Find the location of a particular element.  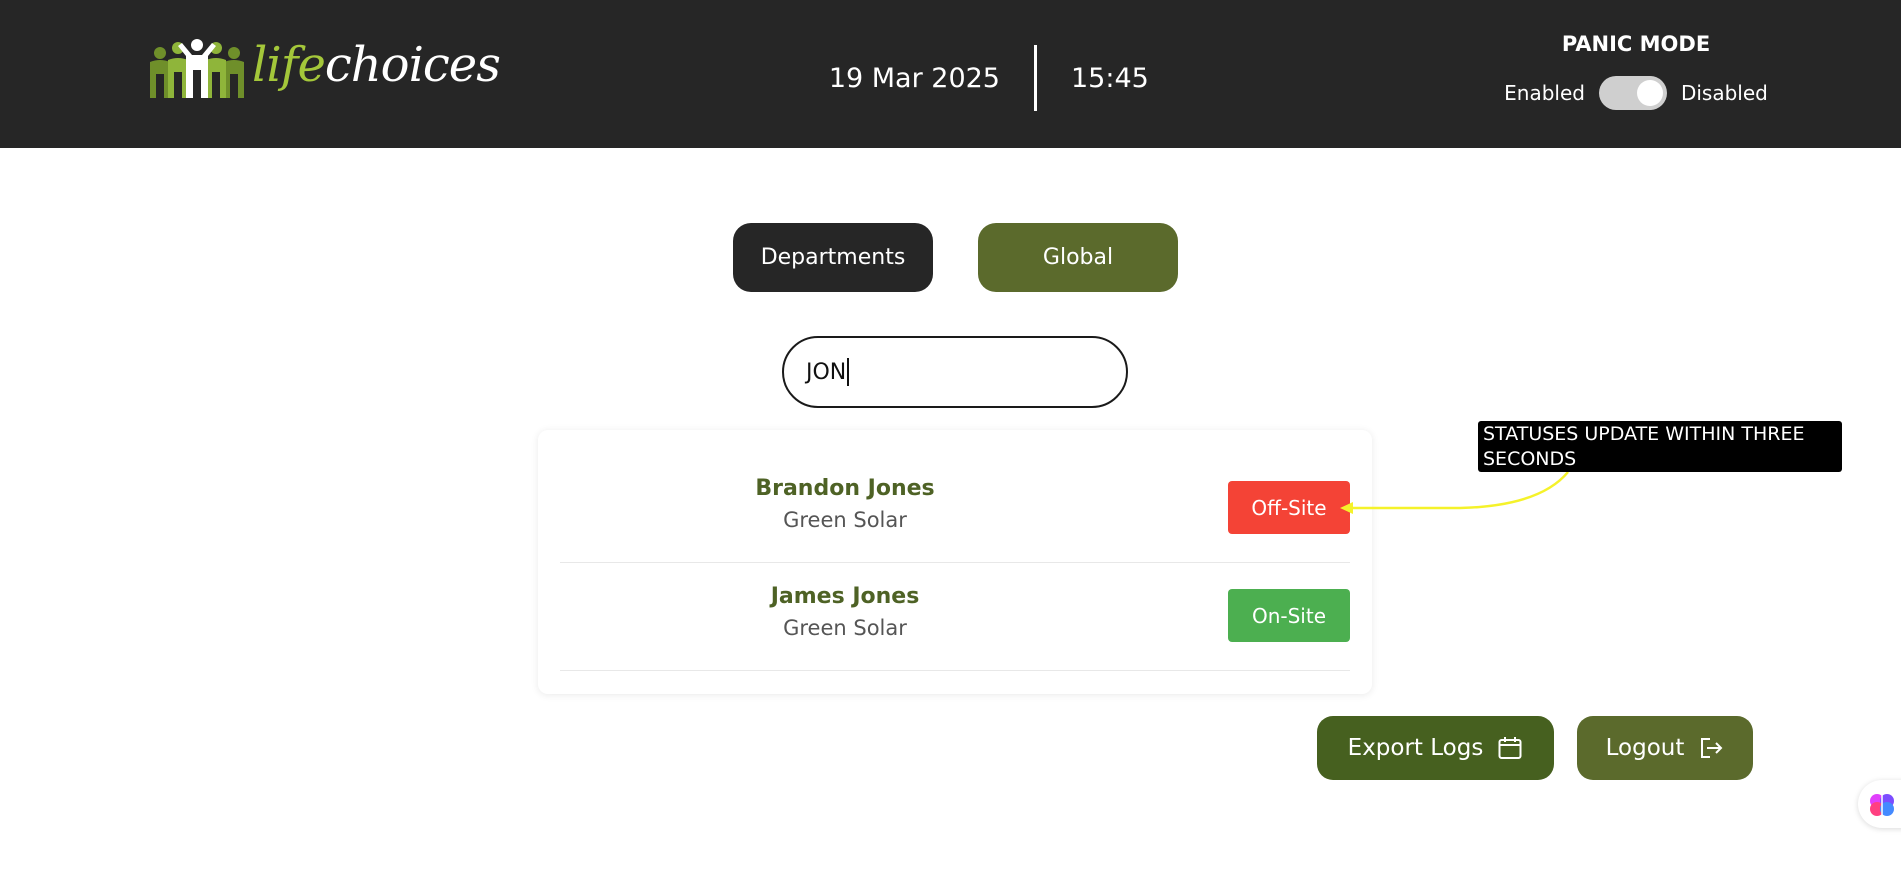

current-date: 19 Mar 2025 is located at coordinates (914, 78).